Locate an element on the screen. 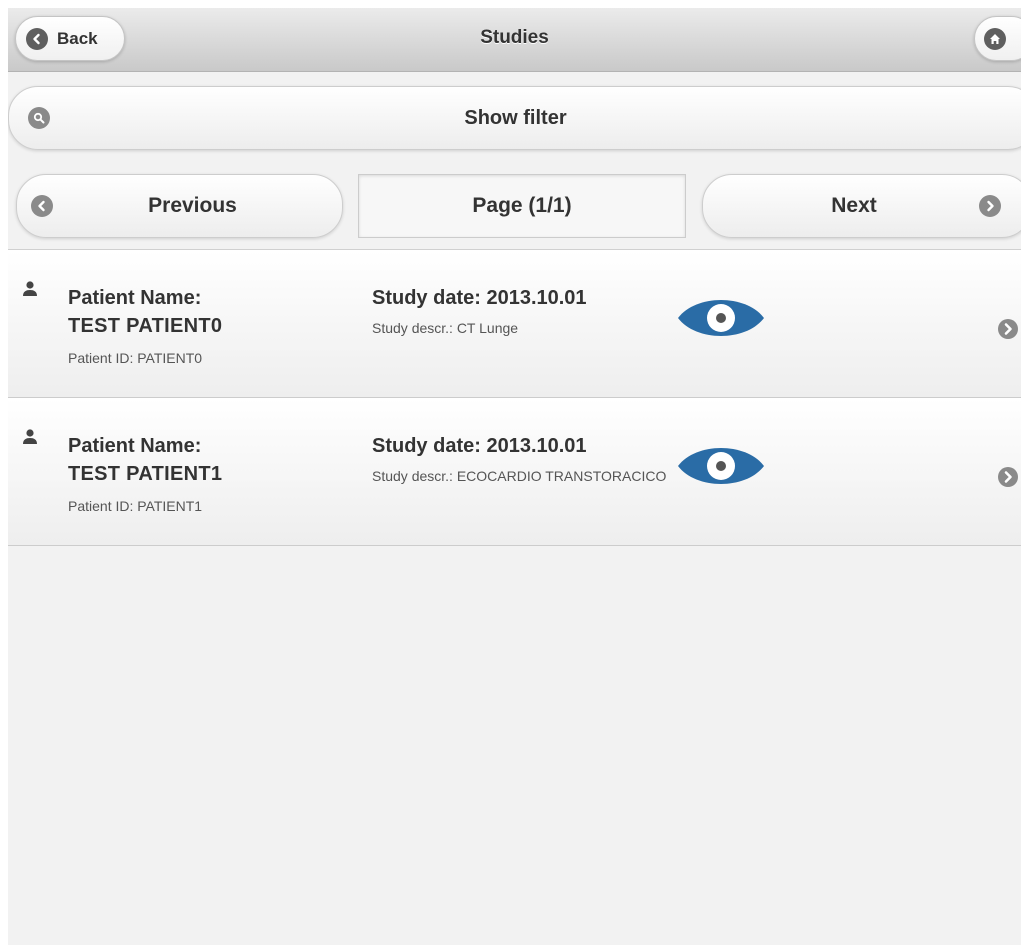 The height and width of the screenshot is (945, 1021). patient-name: TEST PATIENT0 is located at coordinates (145, 326).